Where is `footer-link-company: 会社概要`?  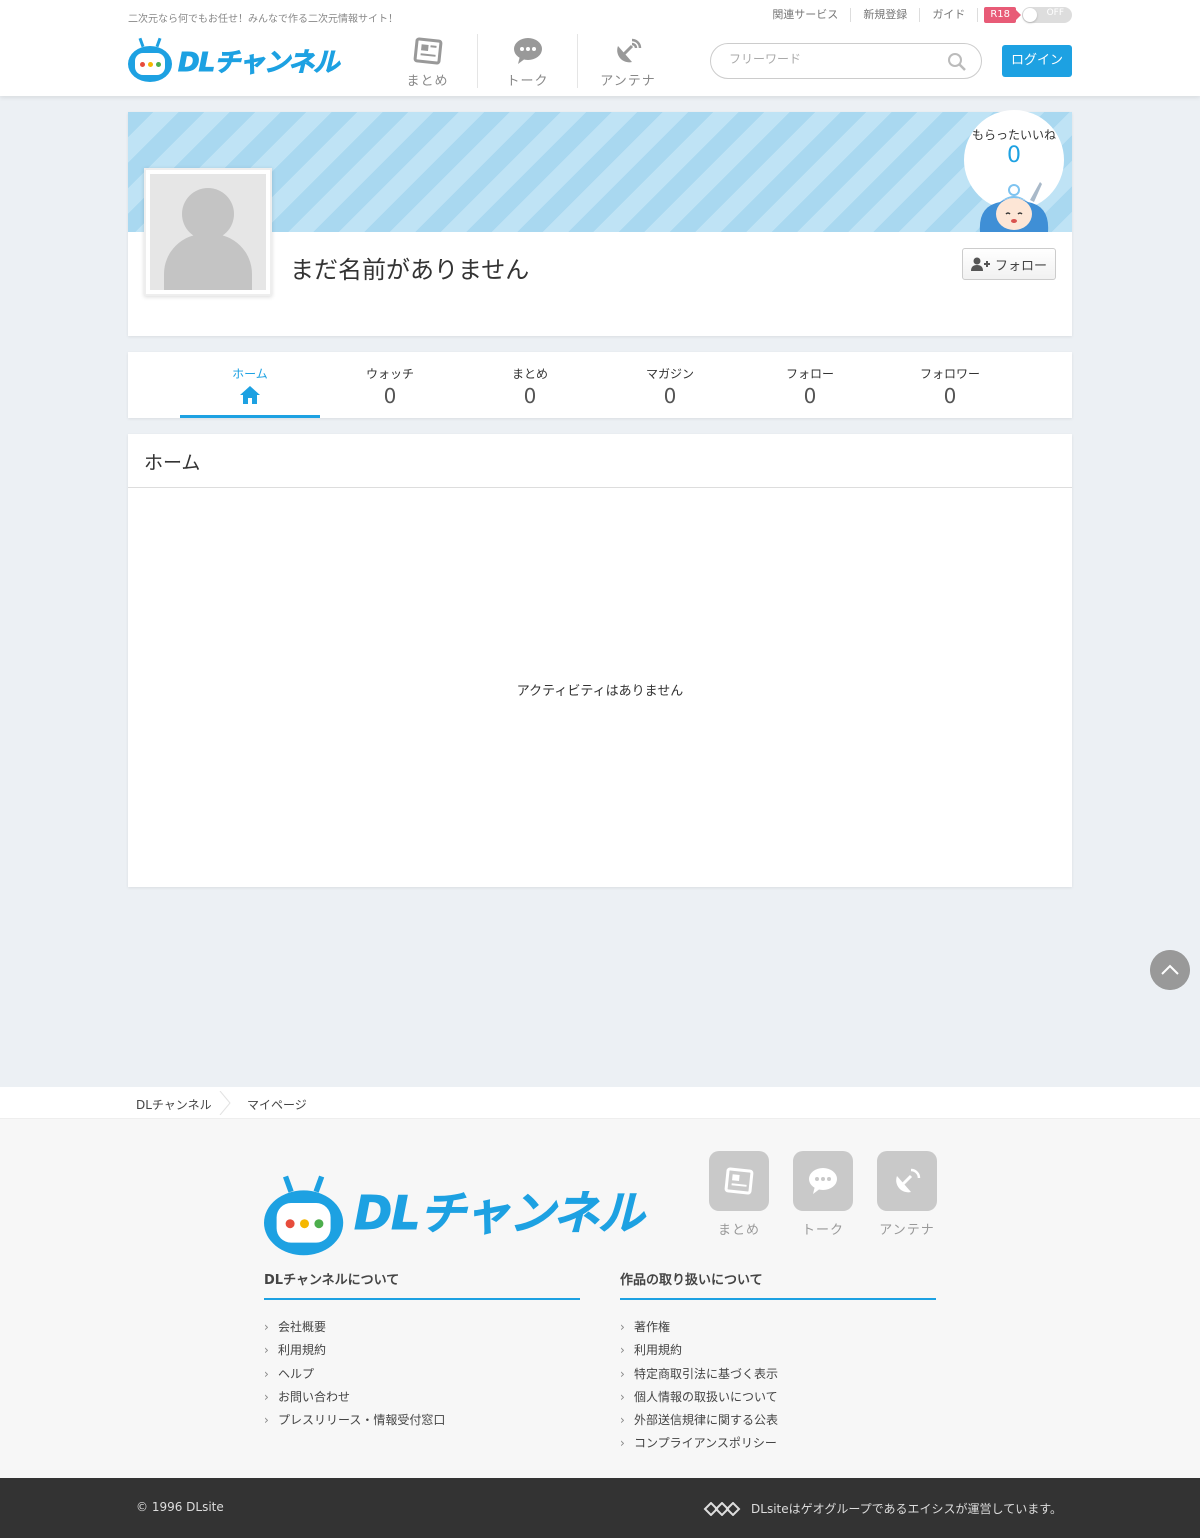 footer-link-company: 会社概要 is located at coordinates (422, 1328).